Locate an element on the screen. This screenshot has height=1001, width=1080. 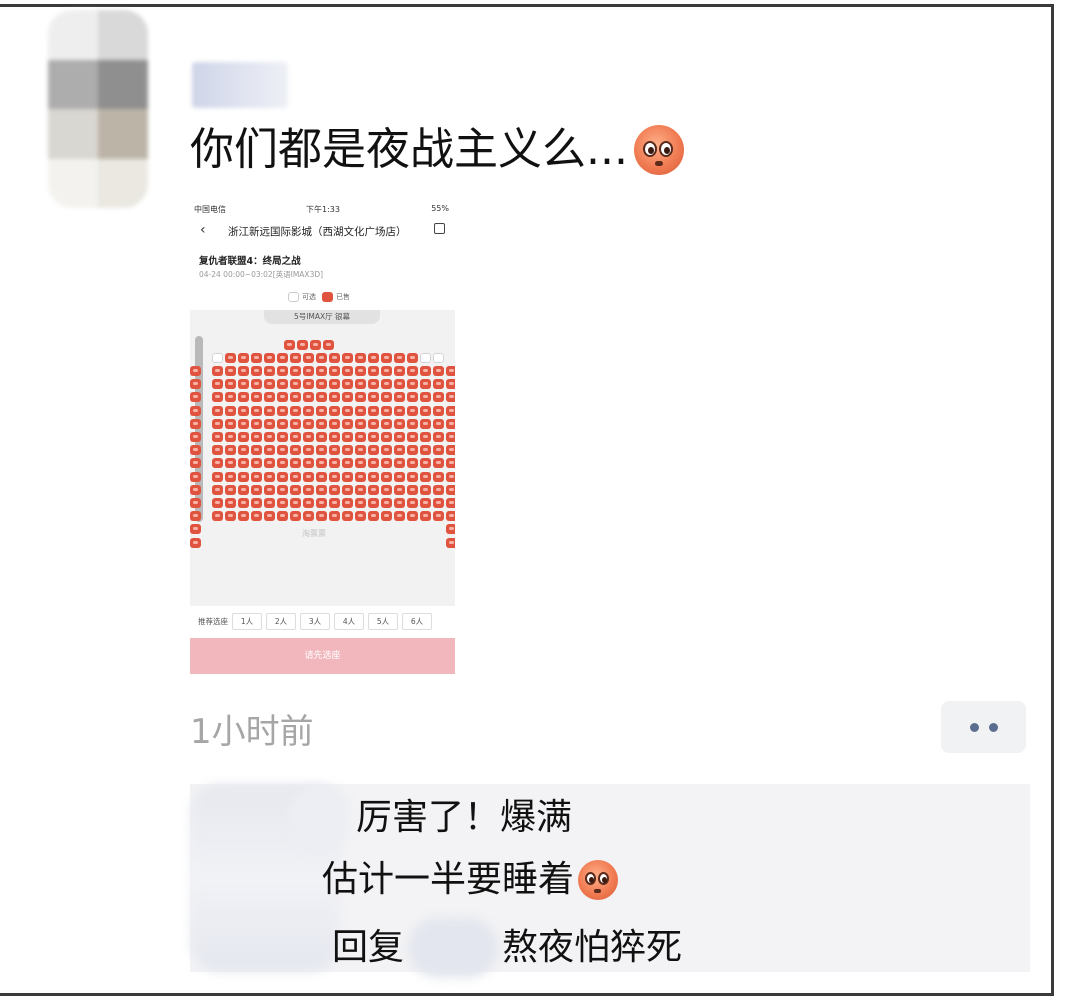
available-seat-icon is located at coordinates (293, 297).